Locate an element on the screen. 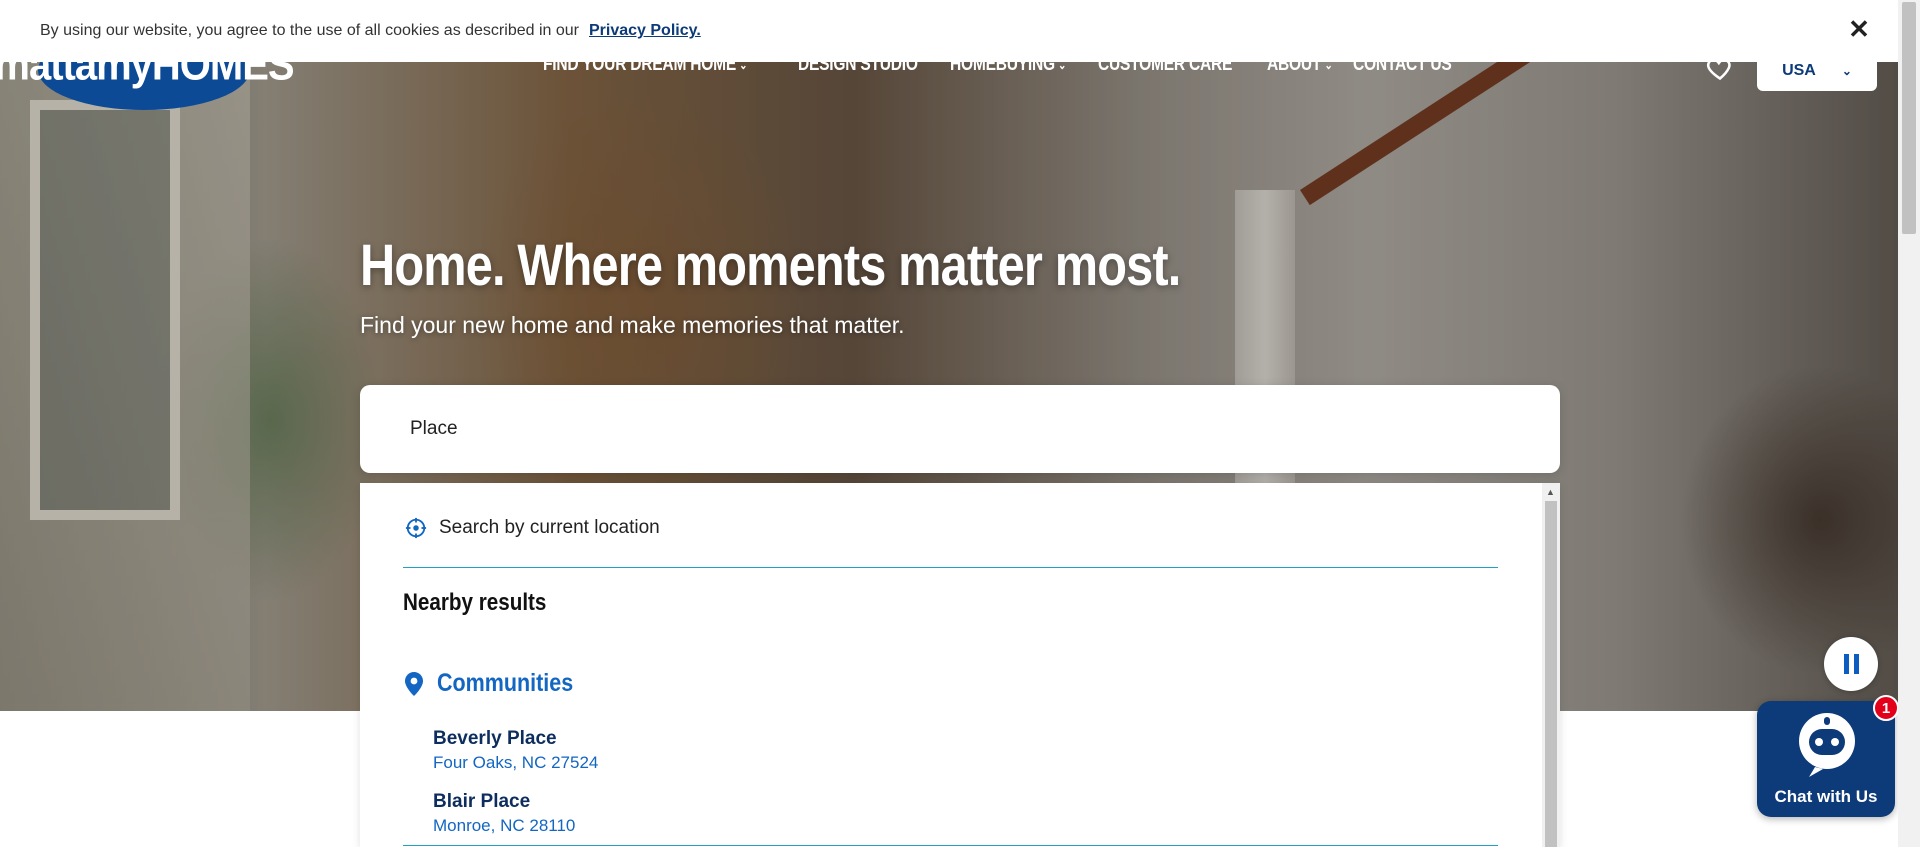  nearby-results-heading: Nearby results is located at coordinates (475, 602).